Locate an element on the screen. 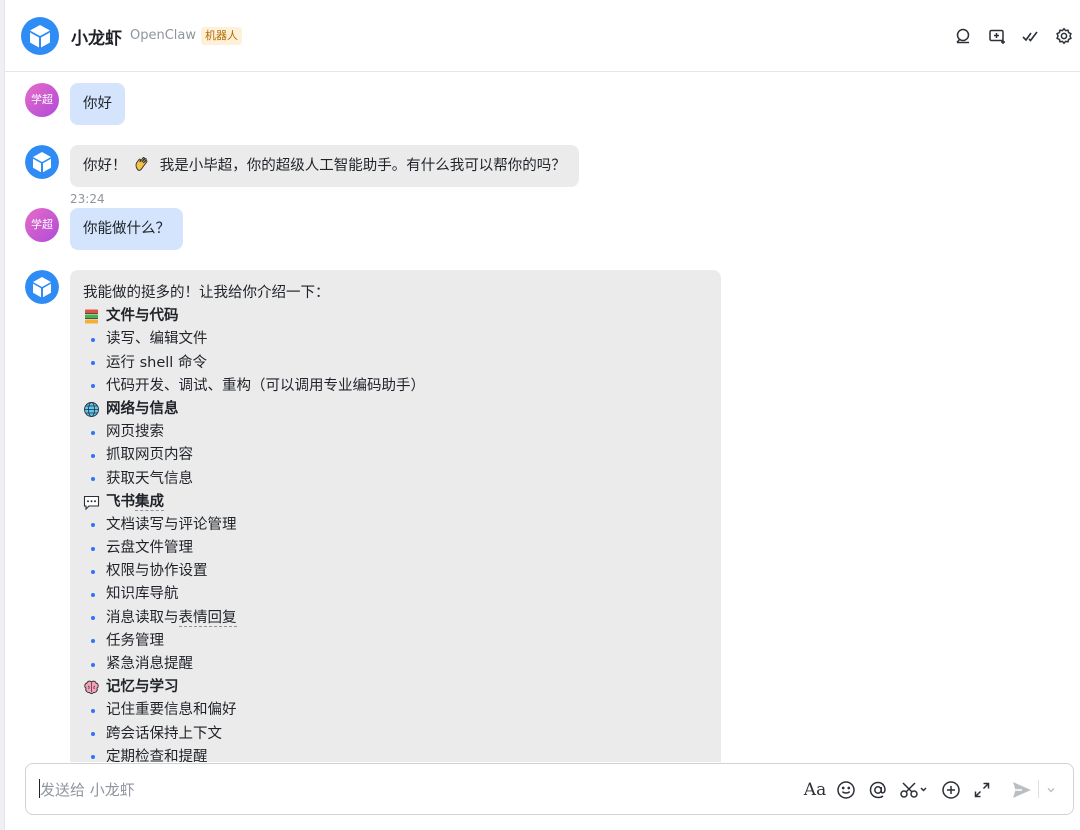  message-text: 你能做什么？ is located at coordinates (126, 229).